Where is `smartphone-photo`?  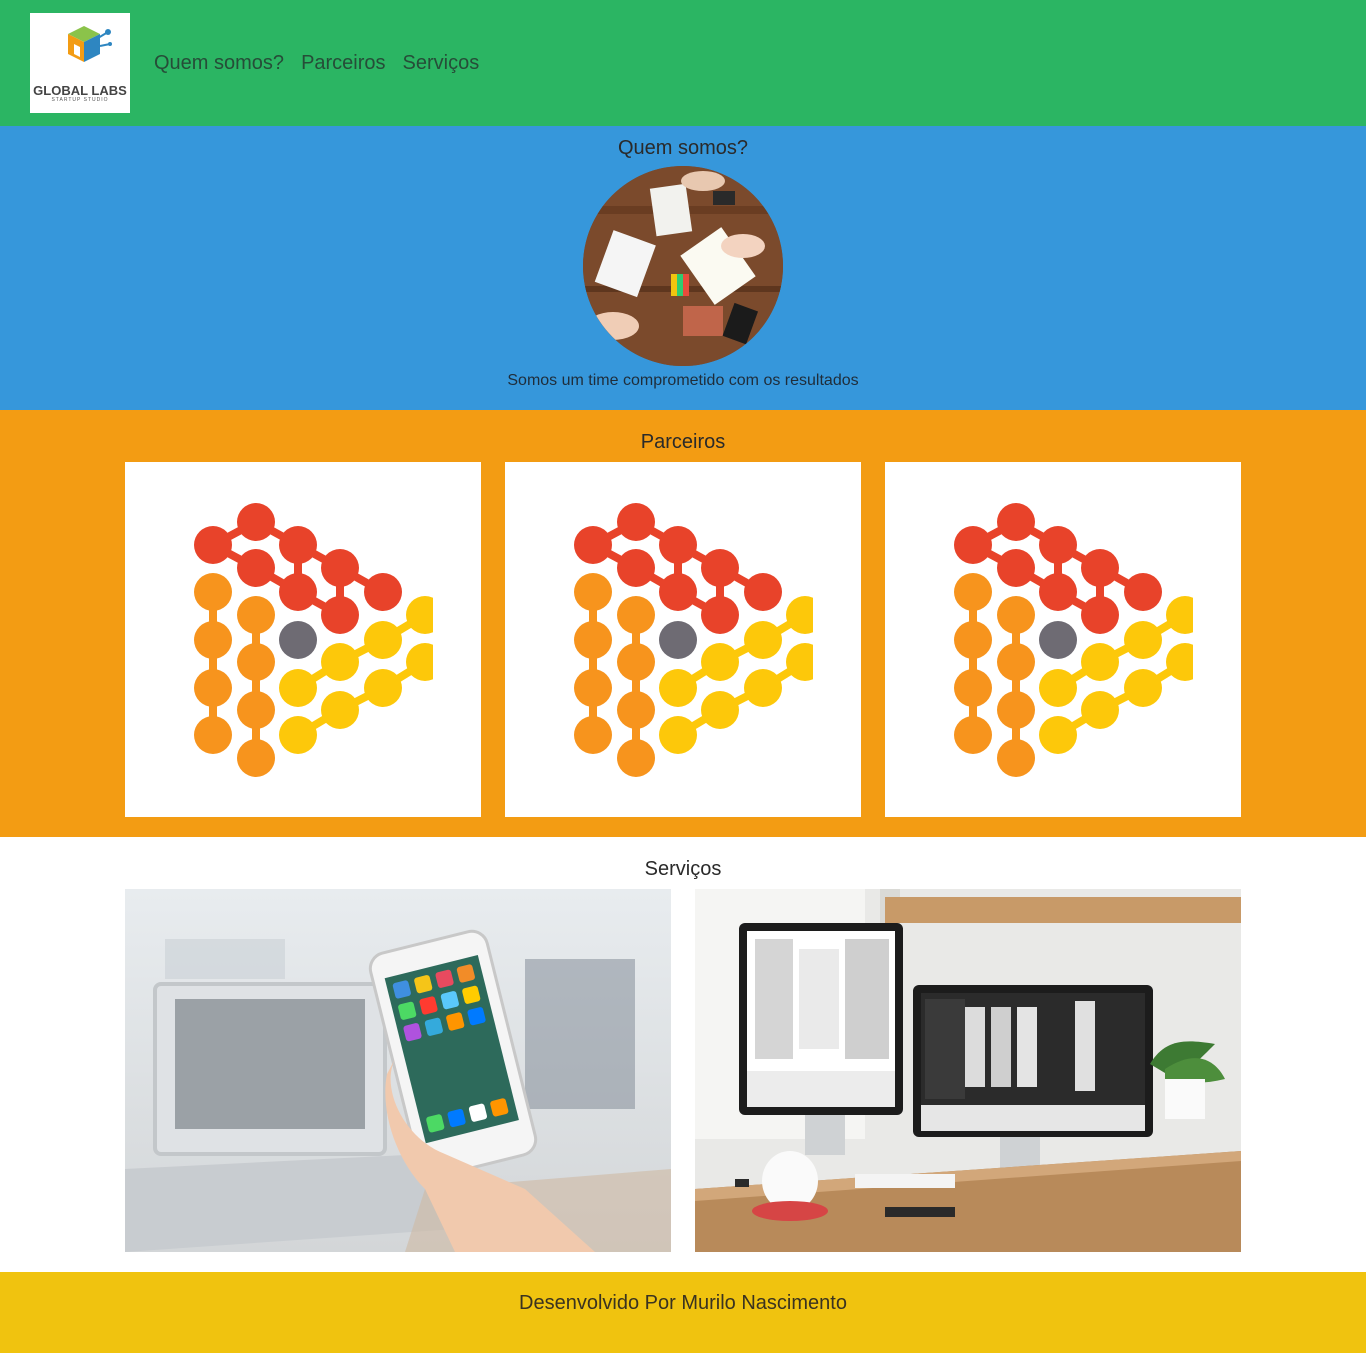 smartphone-photo is located at coordinates (398, 1070).